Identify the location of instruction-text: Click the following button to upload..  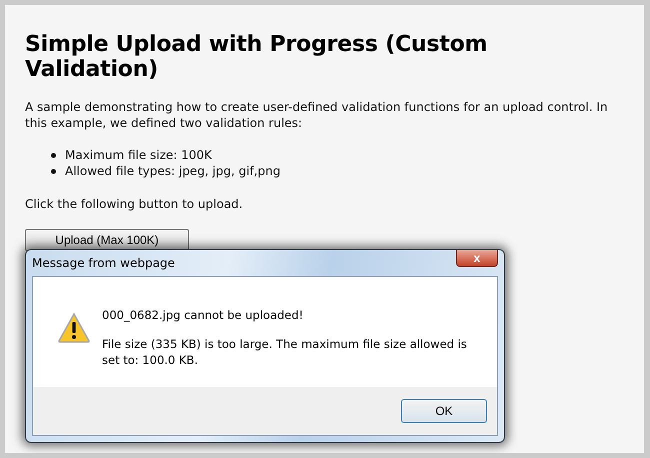
(134, 204).